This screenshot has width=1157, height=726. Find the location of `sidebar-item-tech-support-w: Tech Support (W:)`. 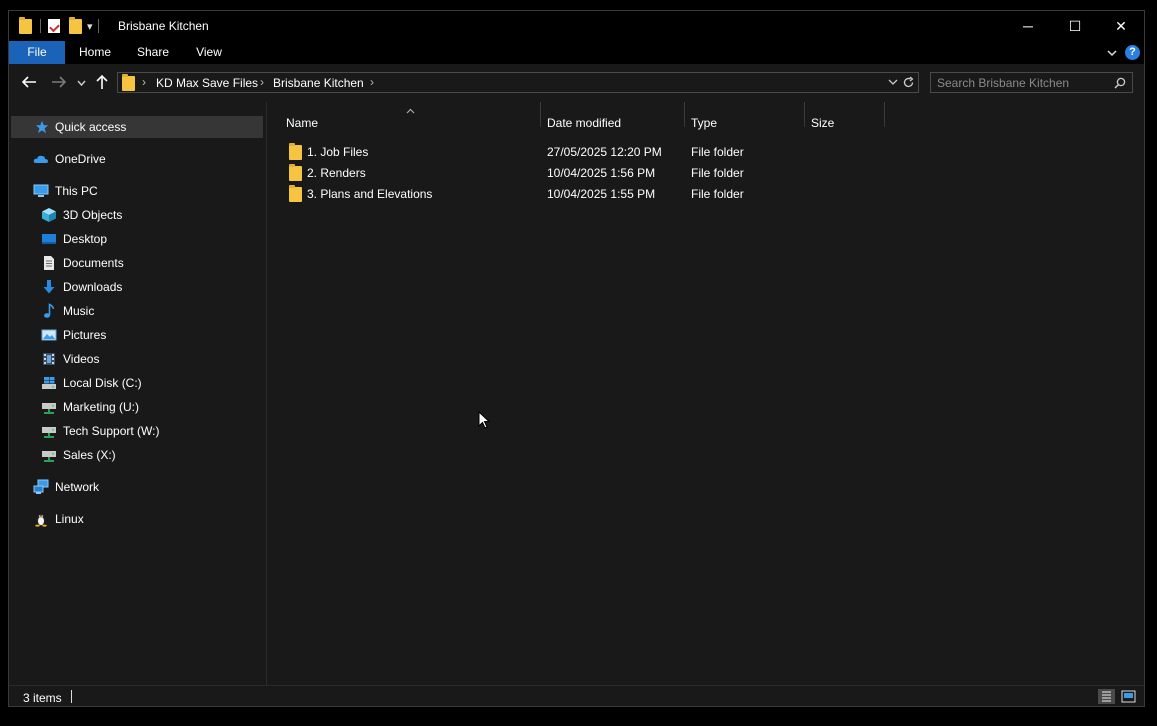

sidebar-item-tech-support-w: Tech Support (W:) is located at coordinates (100, 431).